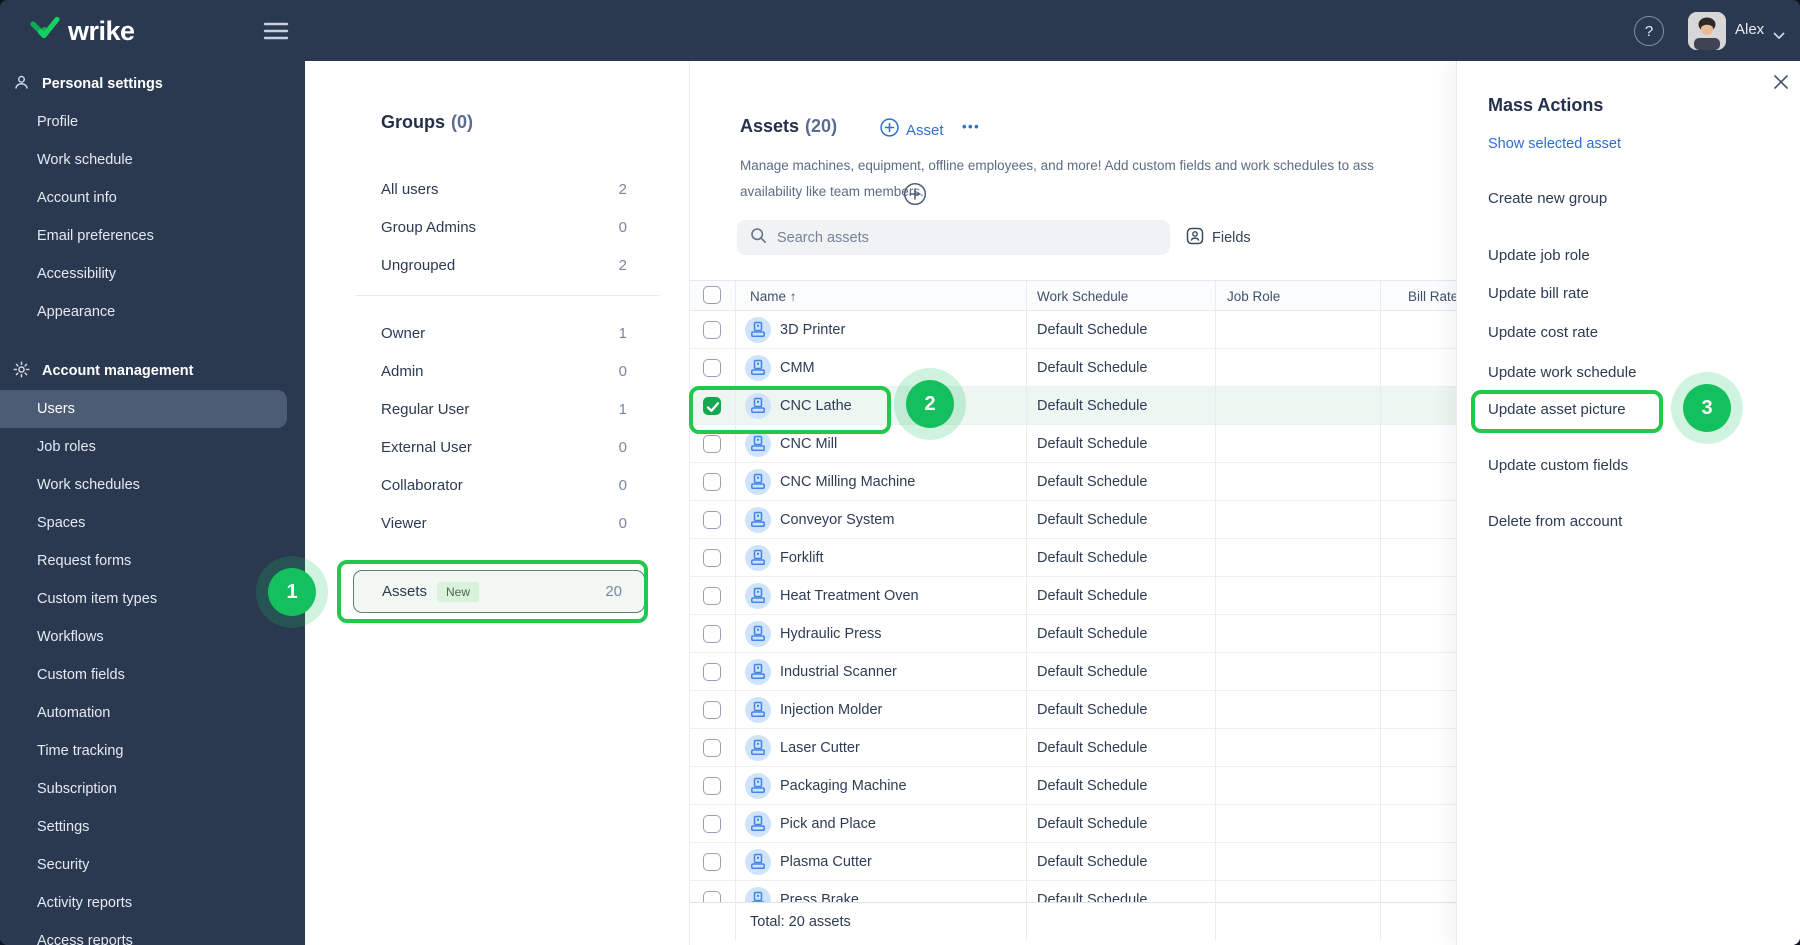  What do you see at coordinates (152, 561) in the screenshot?
I see `sidebar-item-request-forms: Request forms` at bounding box center [152, 561].